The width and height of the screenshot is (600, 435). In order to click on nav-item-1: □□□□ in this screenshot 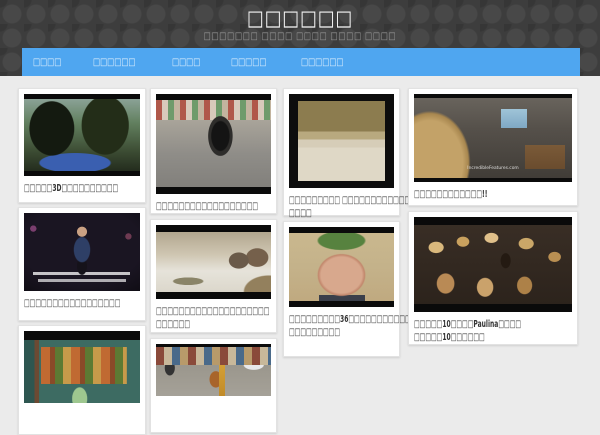, I will do `click(52, 62)`.